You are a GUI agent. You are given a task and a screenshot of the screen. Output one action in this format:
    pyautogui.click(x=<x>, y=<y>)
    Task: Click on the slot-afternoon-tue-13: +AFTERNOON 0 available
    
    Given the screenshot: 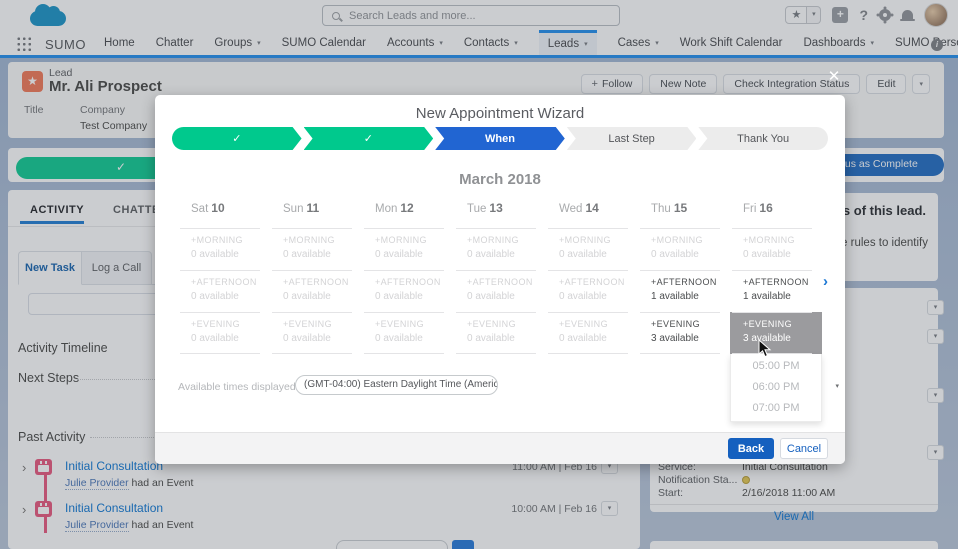 What is the action you would take?
    pyautogui.click(x=500, y=291)
    